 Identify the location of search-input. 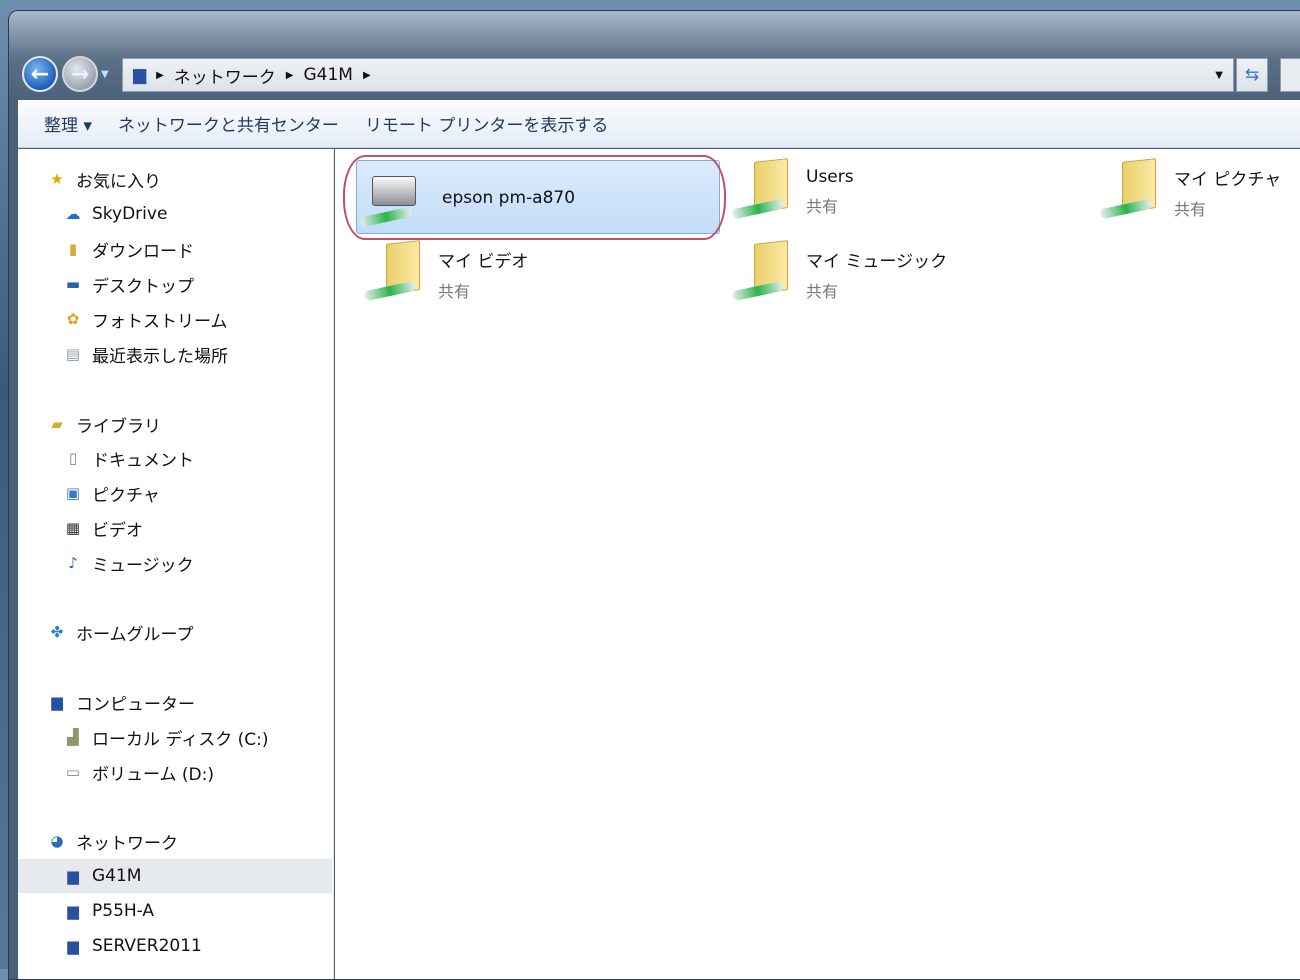
(1290, 75).